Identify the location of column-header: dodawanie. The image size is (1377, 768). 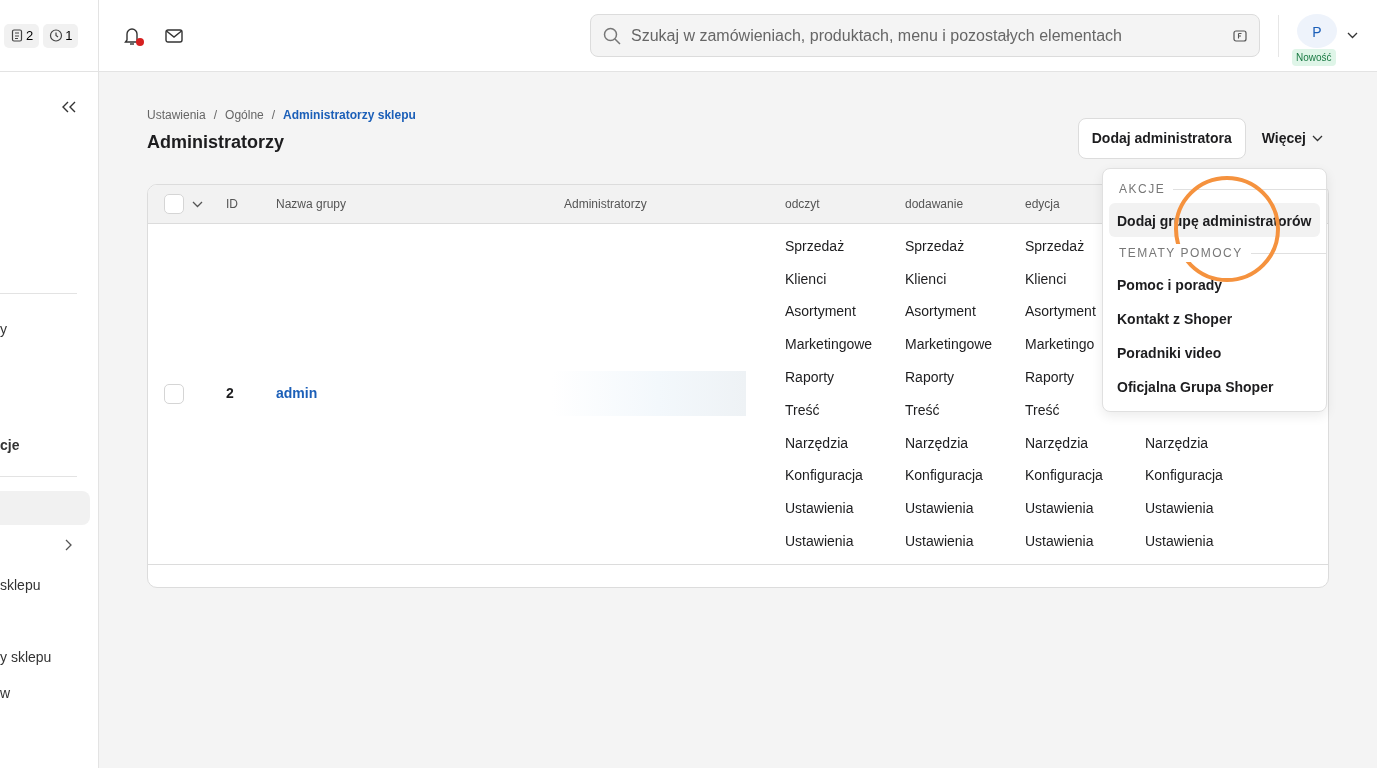
(935, 204).